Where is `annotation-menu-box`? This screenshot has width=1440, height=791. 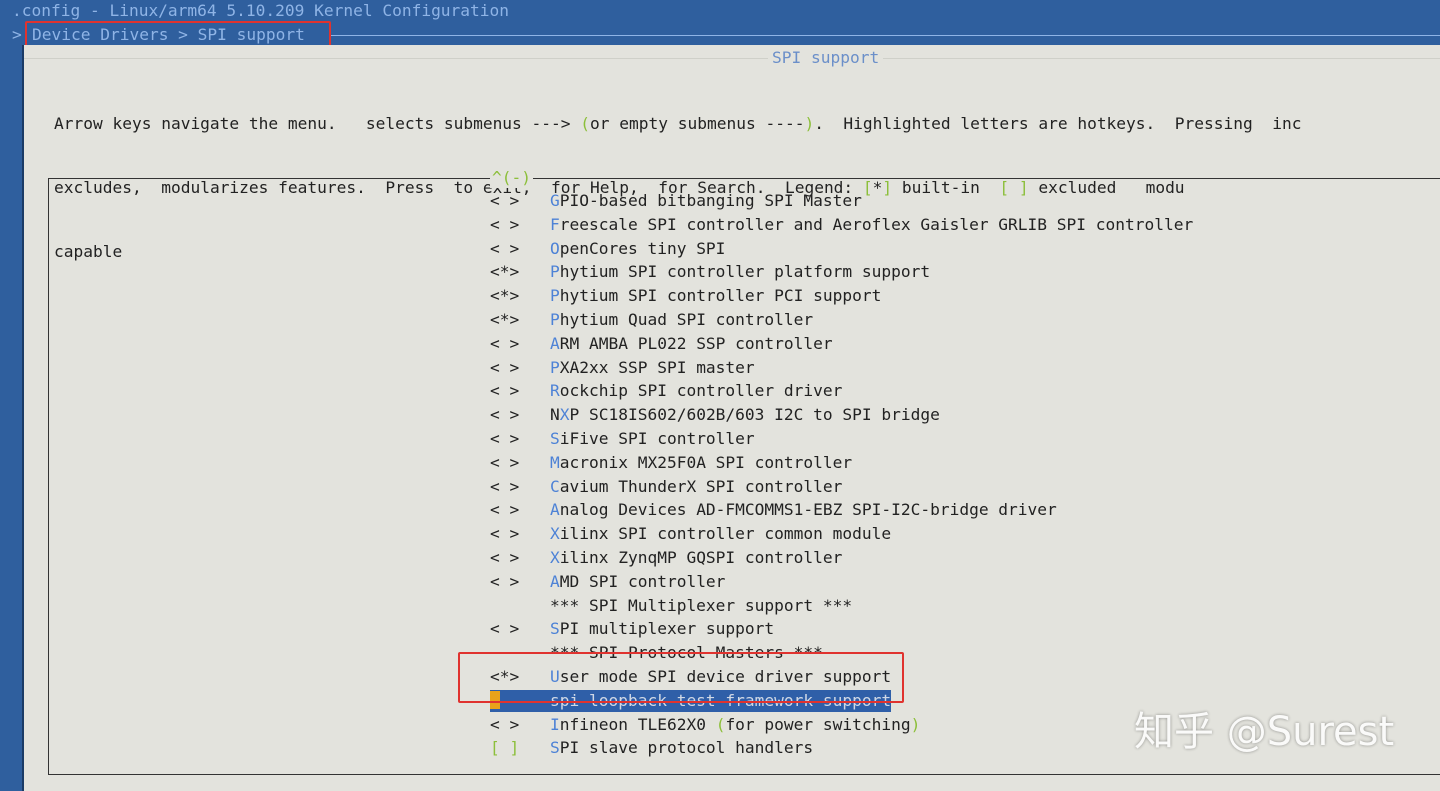 annotation-menu-box is located at coordinates (681, 677).